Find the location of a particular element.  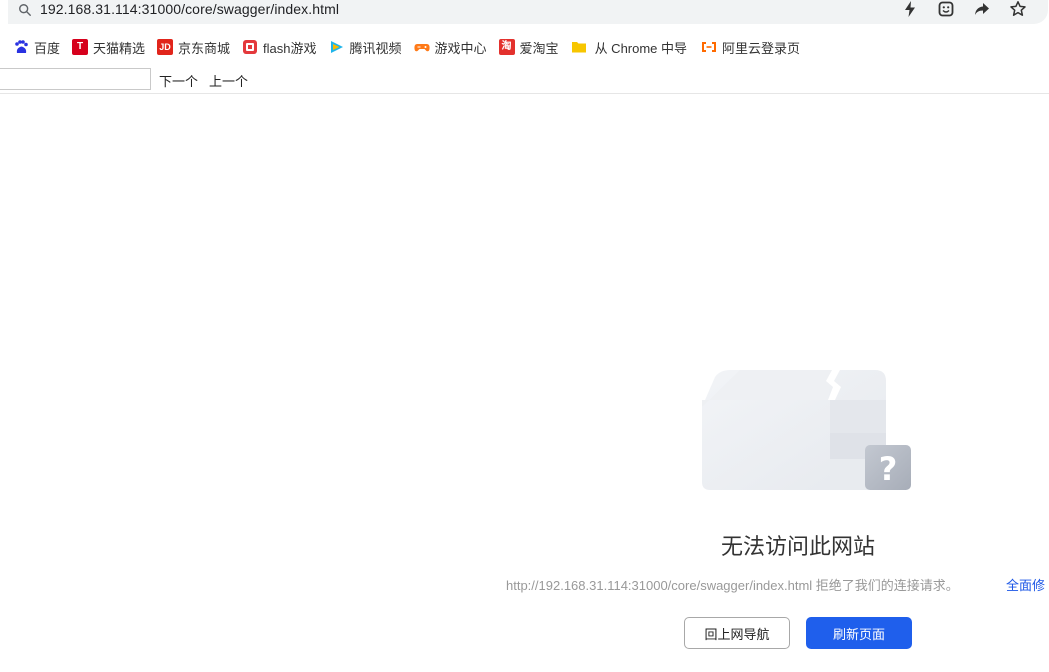

back-to-navigation-button: 回上网导航 is located at coordinates (737, 633).